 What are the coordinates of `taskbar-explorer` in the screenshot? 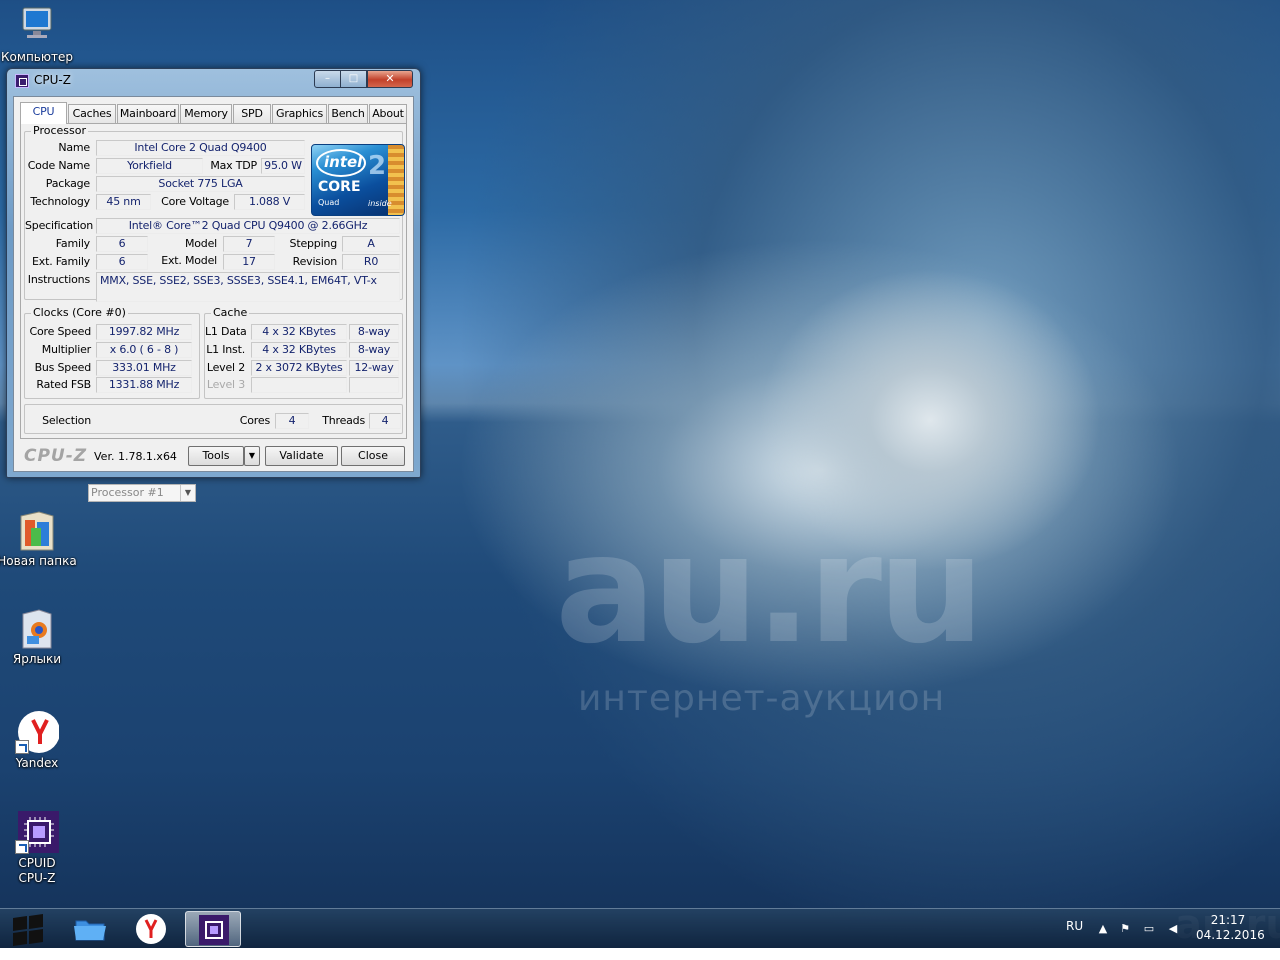 It's located at (90, 929).